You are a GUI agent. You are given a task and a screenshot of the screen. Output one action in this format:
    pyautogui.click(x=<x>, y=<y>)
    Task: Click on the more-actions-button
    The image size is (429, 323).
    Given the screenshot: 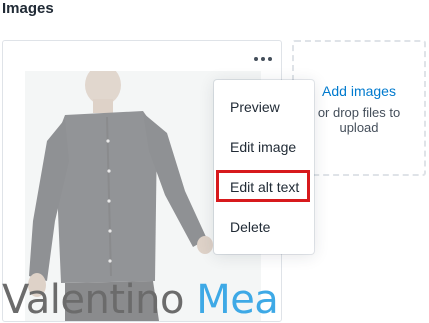 What is the action you would take?
    pyautogui.click(x=263, y=59)
    